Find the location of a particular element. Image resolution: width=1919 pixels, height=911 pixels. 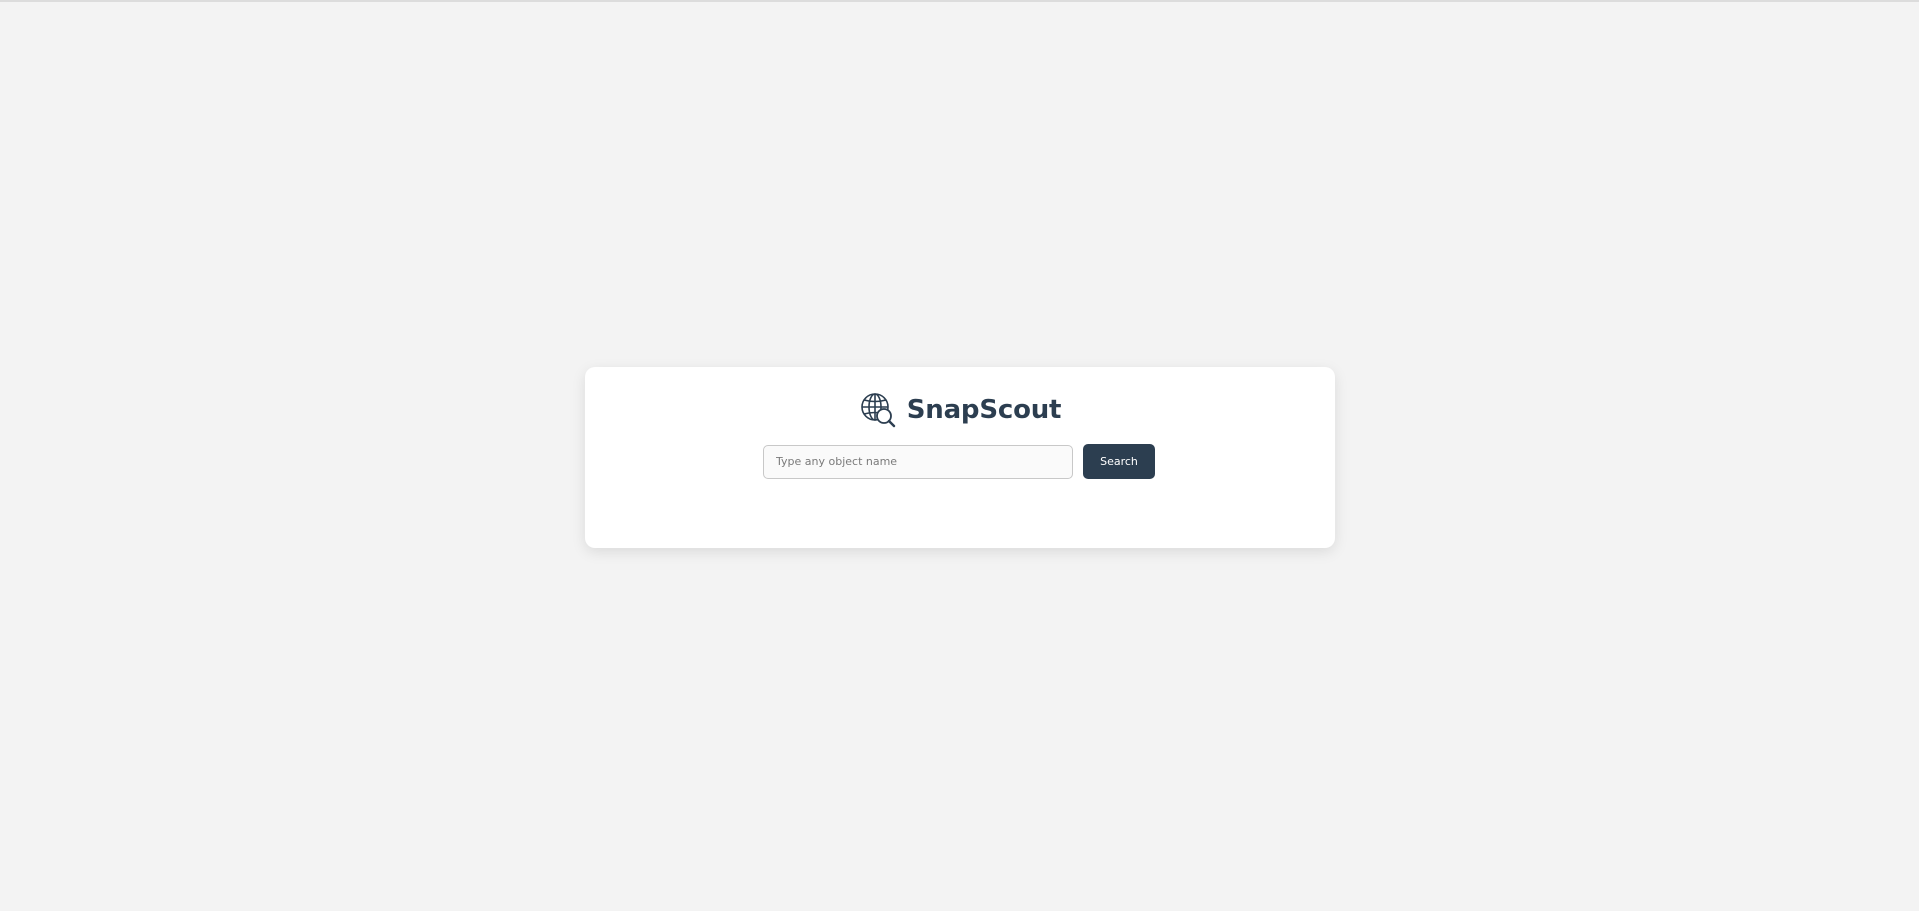

app-title: SnapScout is located at coordinates (984, 410).